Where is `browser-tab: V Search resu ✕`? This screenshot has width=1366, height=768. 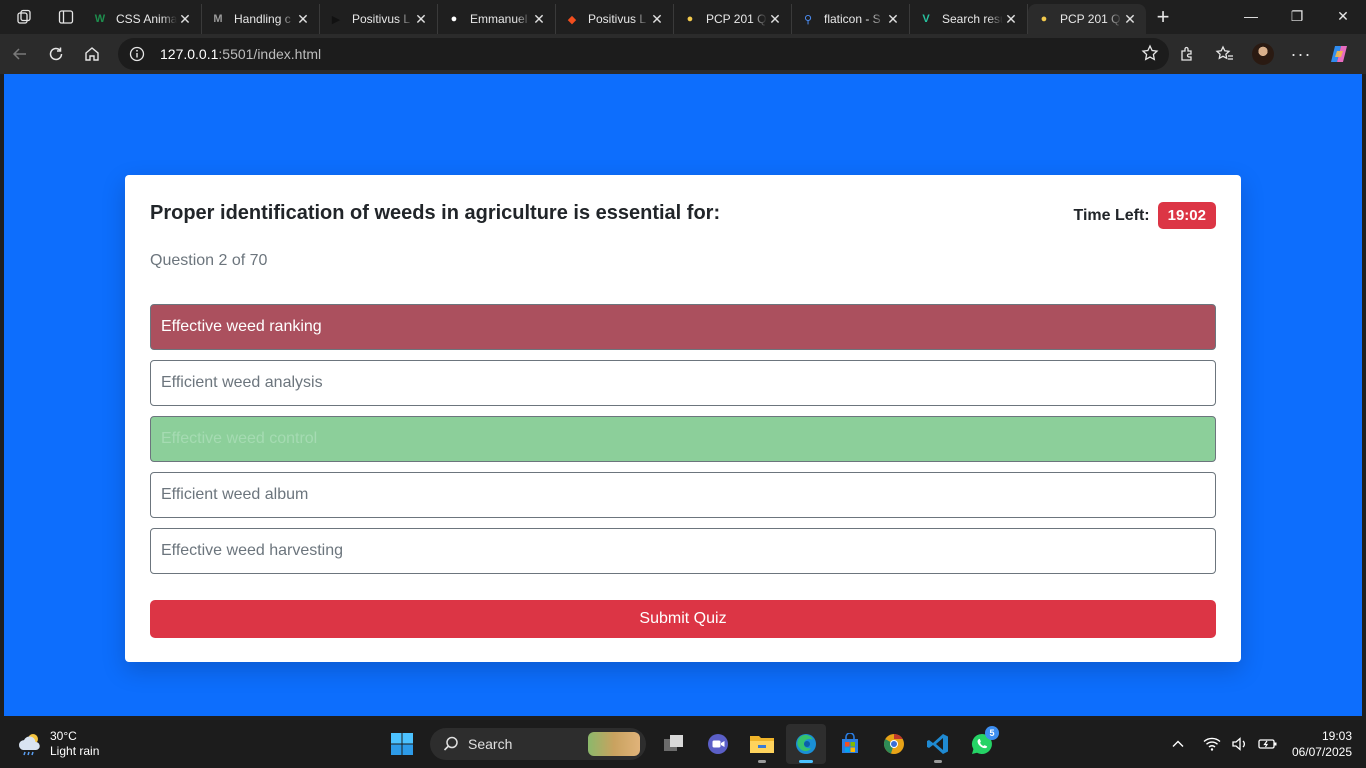 browser-tab: V Search resu ✕ is located at coordinates (969, 19).